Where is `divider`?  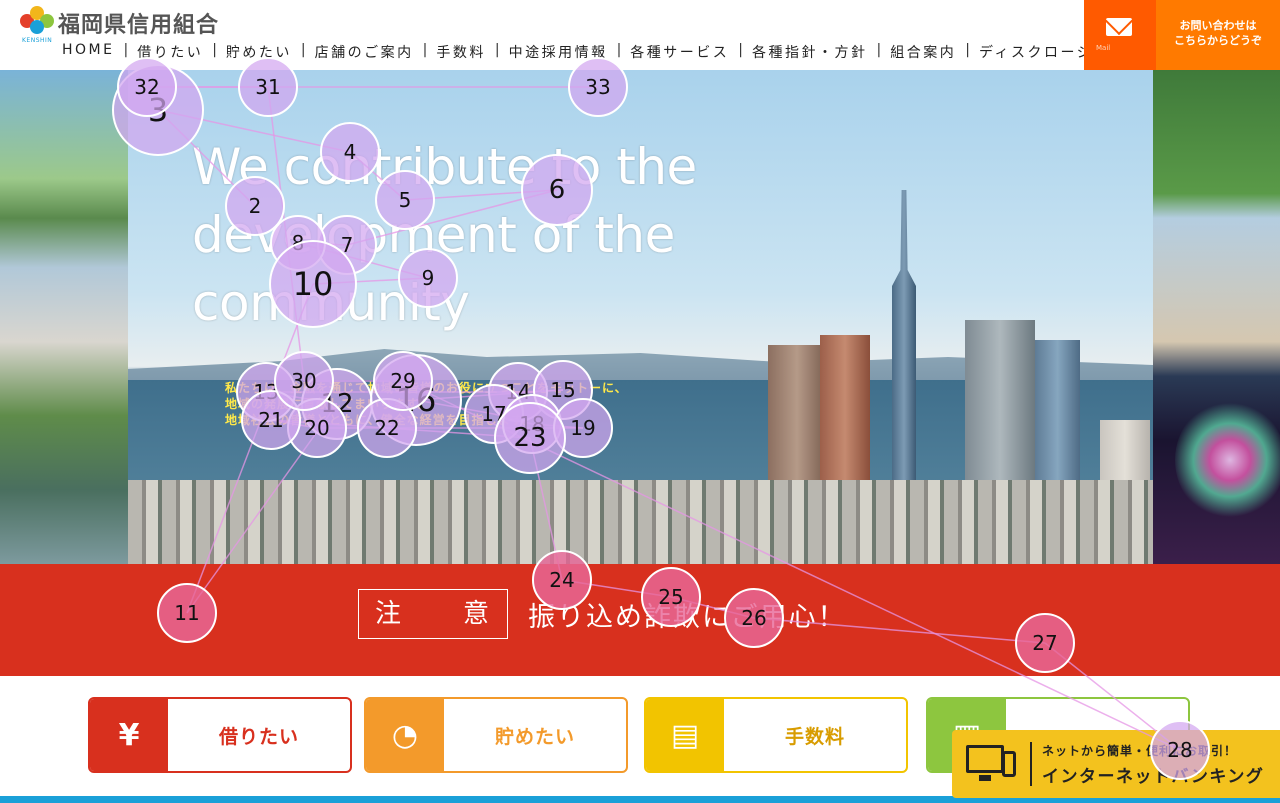 divider is located at coordinates (1031, 764).